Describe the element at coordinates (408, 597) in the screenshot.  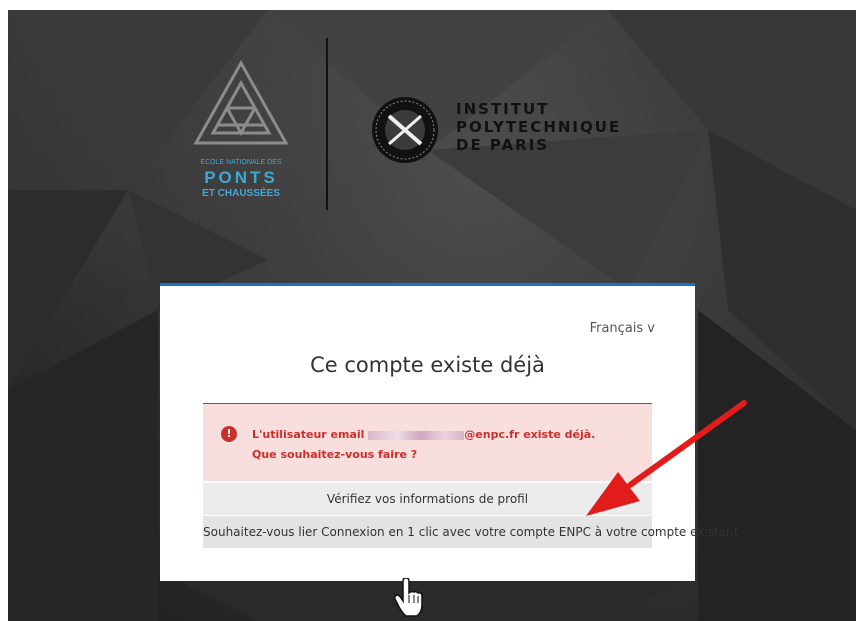
I see `hand-cursor-icon` at that location.